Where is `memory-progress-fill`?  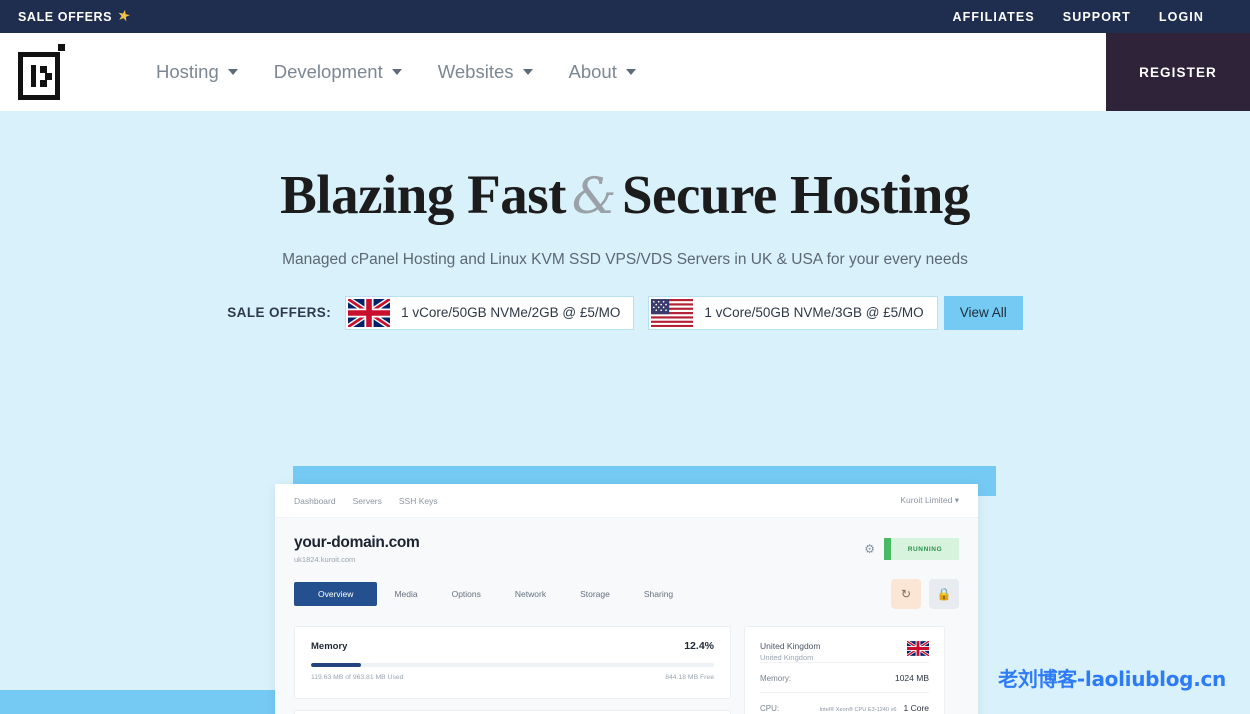
memory-progress-fill is located at coordinates (336, 665).